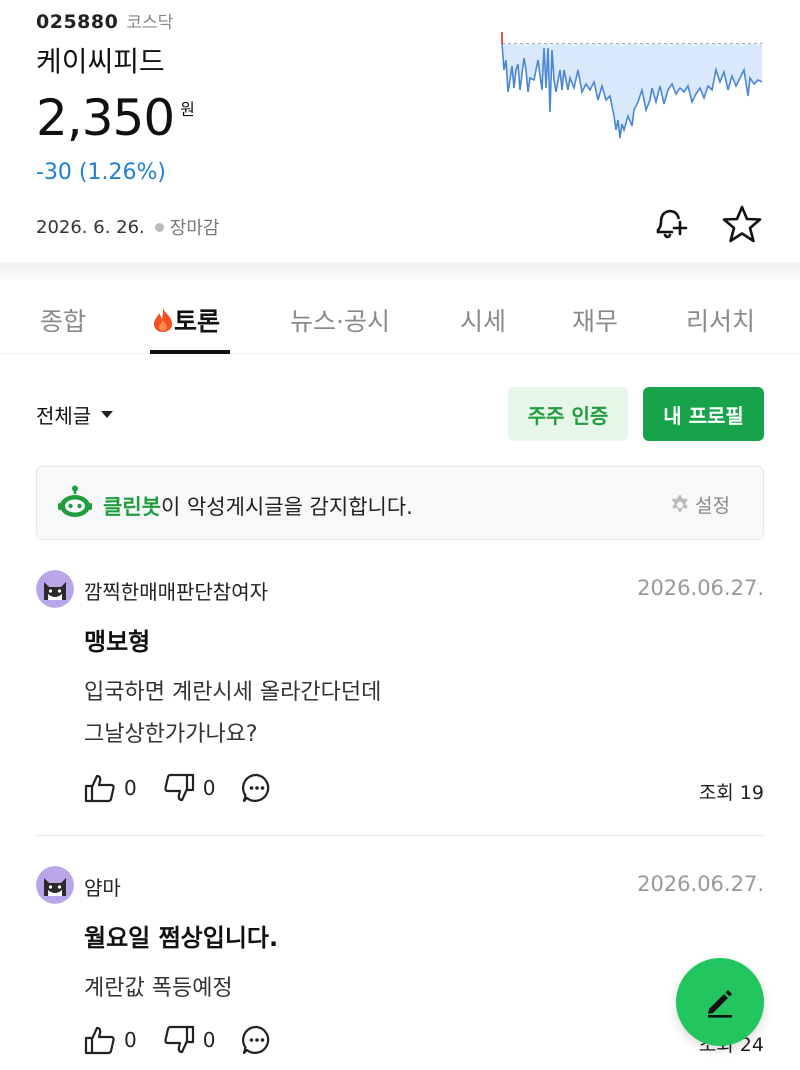 The image size is (800, 1070). I want to click on post-body: 계란값 폭등예정, so click(158, 989).